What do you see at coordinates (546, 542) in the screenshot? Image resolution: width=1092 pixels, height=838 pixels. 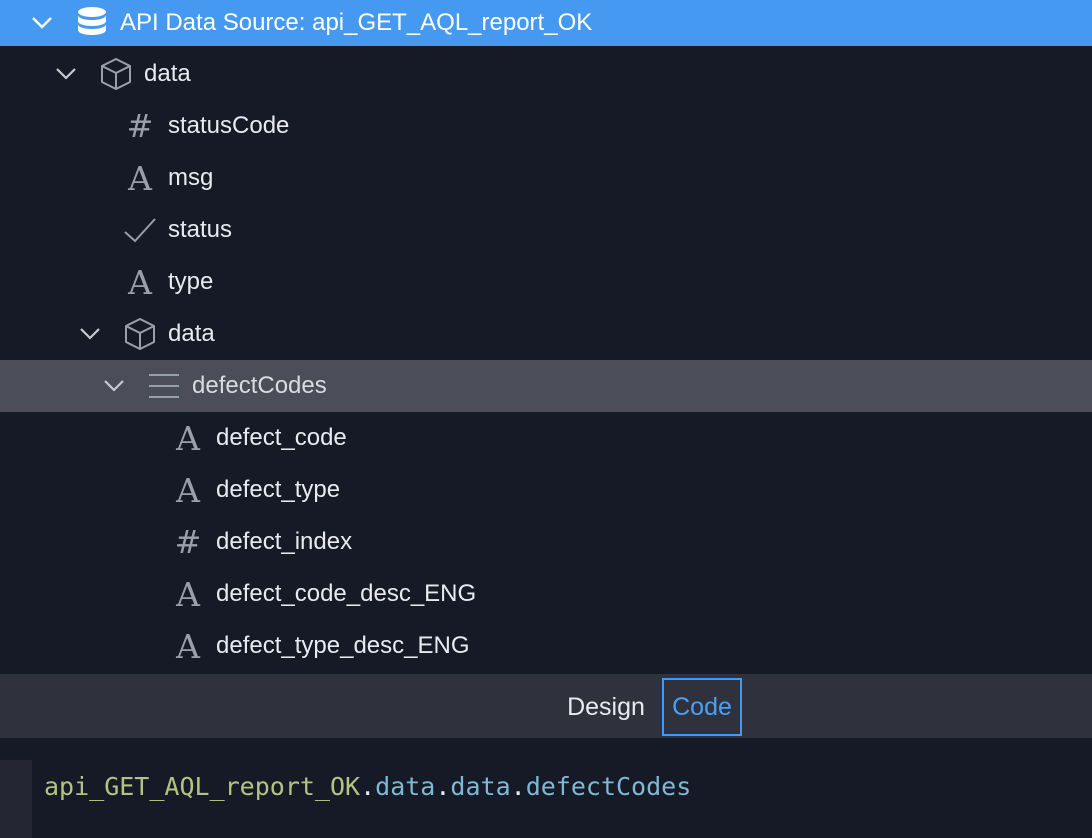 I see `tree-item-defect-index: # defect_index` at bounding box center [546, 542].